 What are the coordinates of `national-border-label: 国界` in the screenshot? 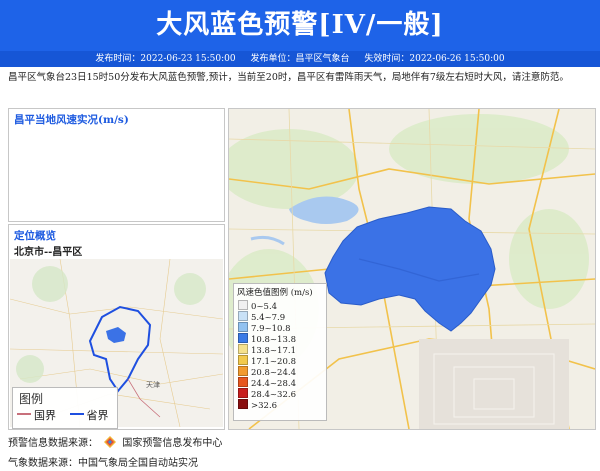 It's located at (45, 415).